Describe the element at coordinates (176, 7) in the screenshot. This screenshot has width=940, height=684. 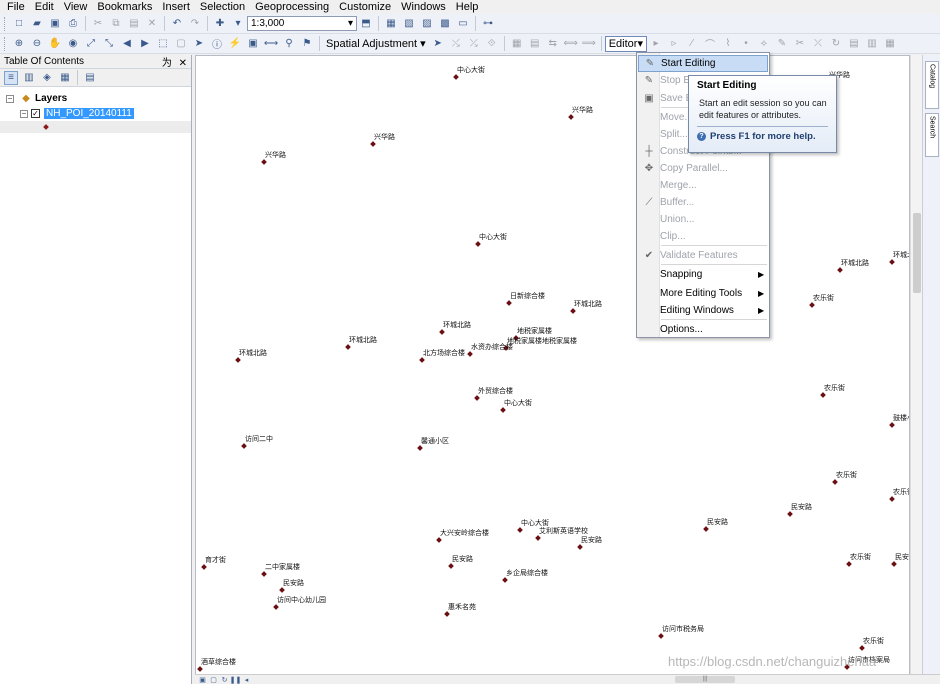
I see `menu-insert: Insert` at that location.